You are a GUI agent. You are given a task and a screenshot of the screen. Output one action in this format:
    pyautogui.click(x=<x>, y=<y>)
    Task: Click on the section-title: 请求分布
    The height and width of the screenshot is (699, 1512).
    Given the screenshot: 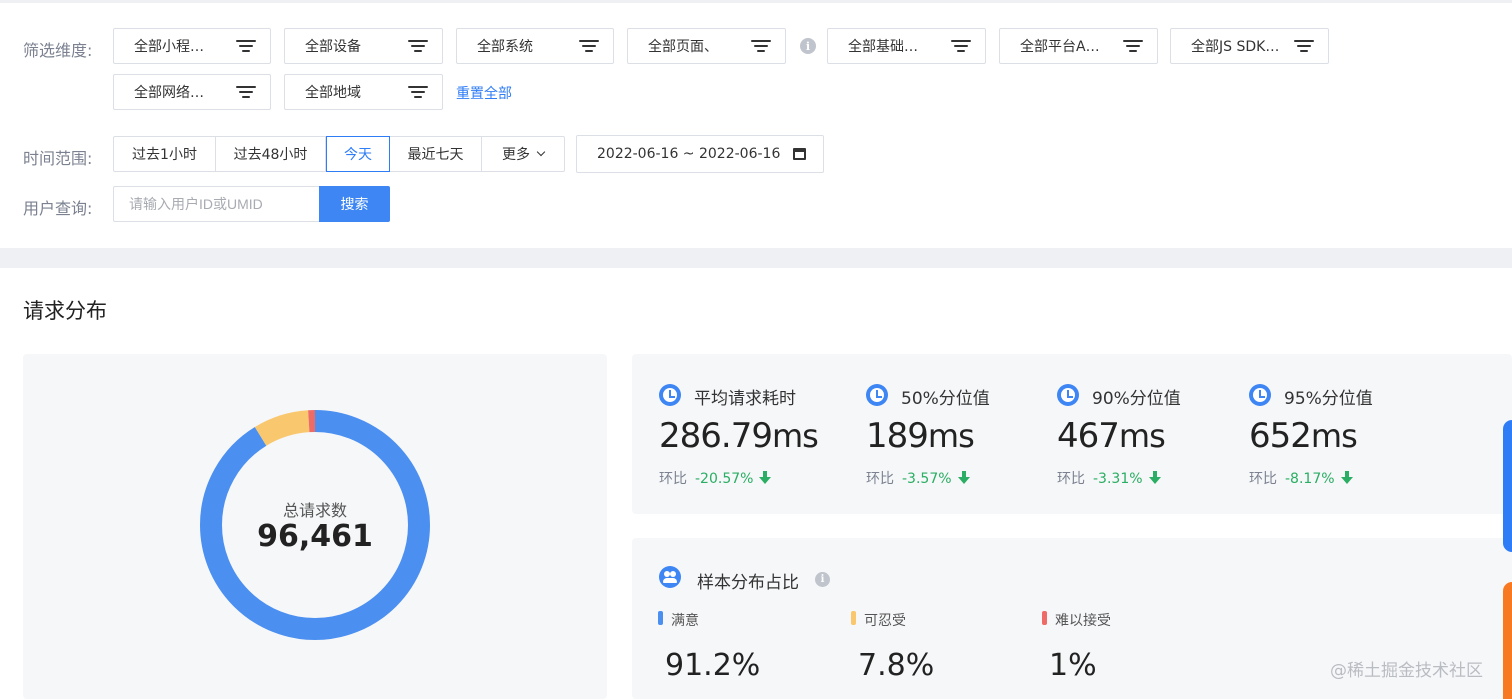 What is the action you would take?
    pyautogui.click(x=65, y=311)
    